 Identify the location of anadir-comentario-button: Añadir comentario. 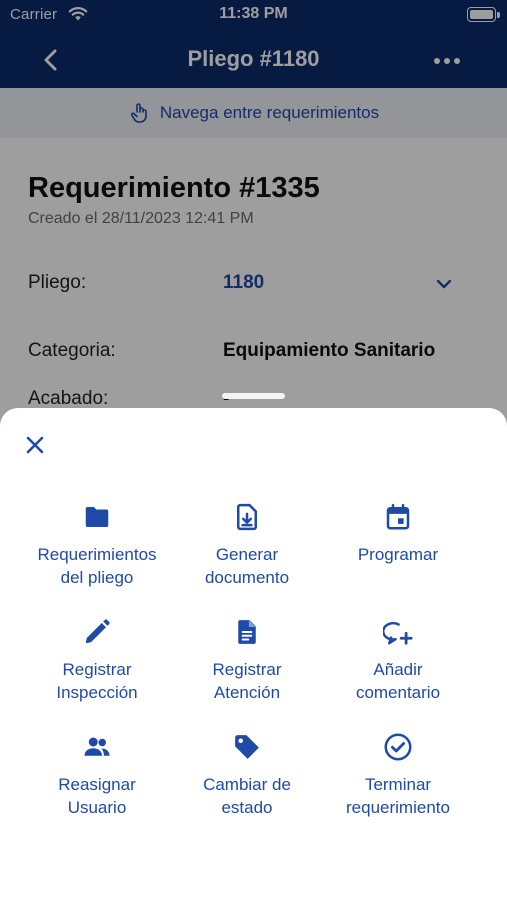
(398, 660).